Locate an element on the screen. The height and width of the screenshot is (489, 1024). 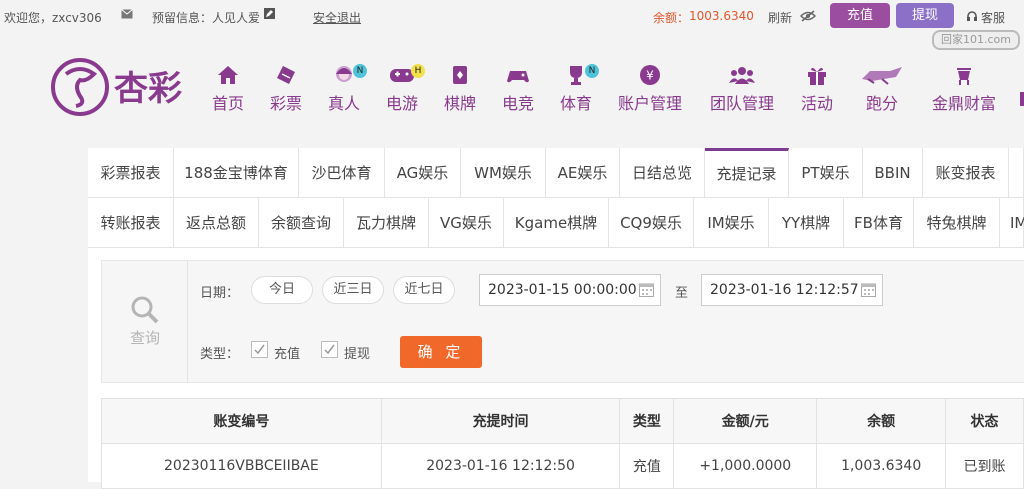
seven-days-button: 近七日 is located at coordinates (424, 290).